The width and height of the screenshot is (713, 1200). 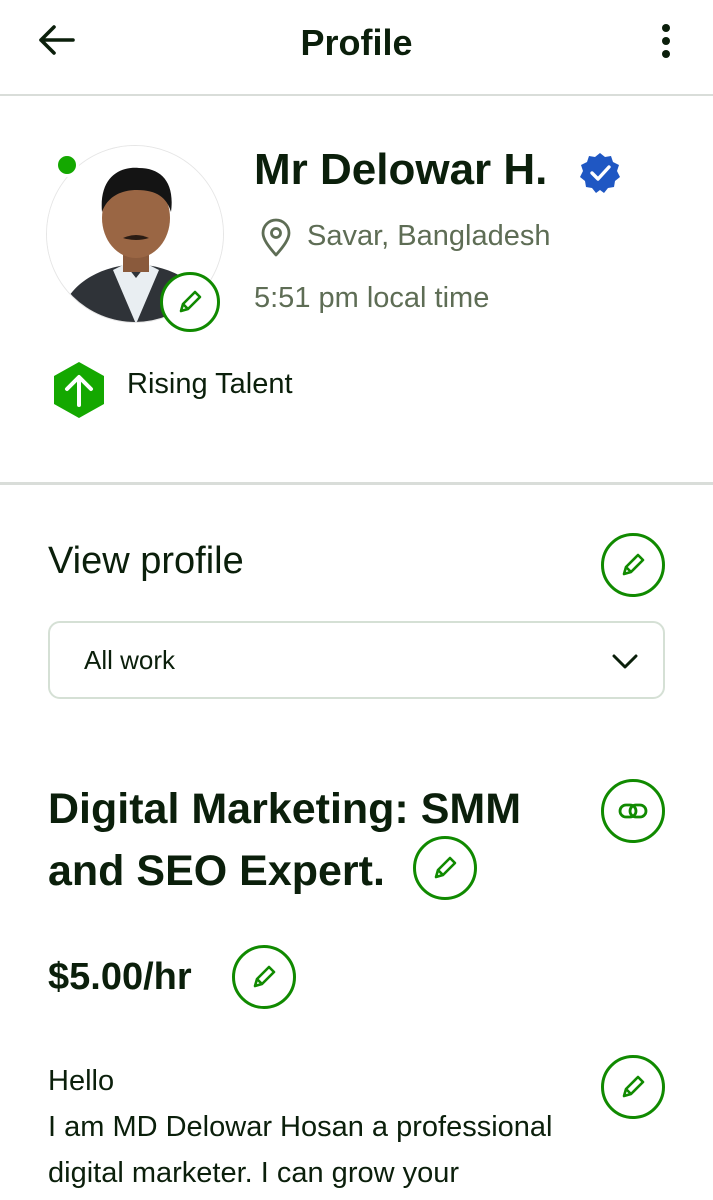 I want to click on page-title: Profile, so click(x=356, y=42).